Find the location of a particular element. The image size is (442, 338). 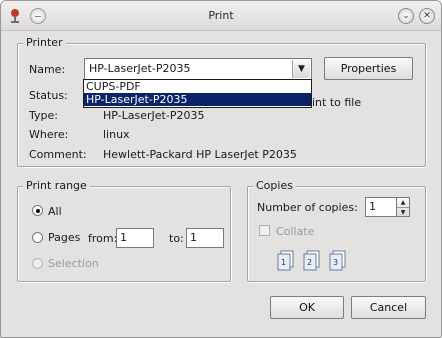

collate-page-icon: 2 is located at coordinates (311, 260).